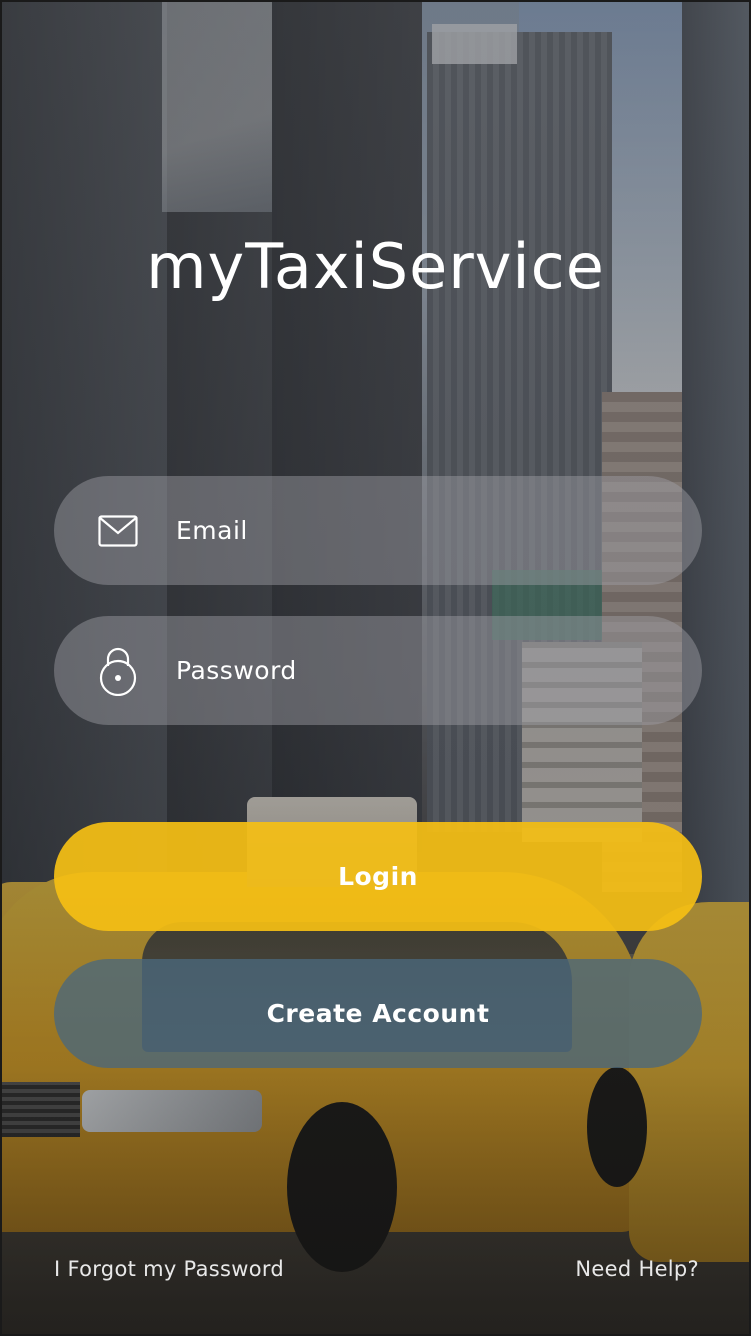  I want to click on create-account-button: Create Account, so click(378, 1013).